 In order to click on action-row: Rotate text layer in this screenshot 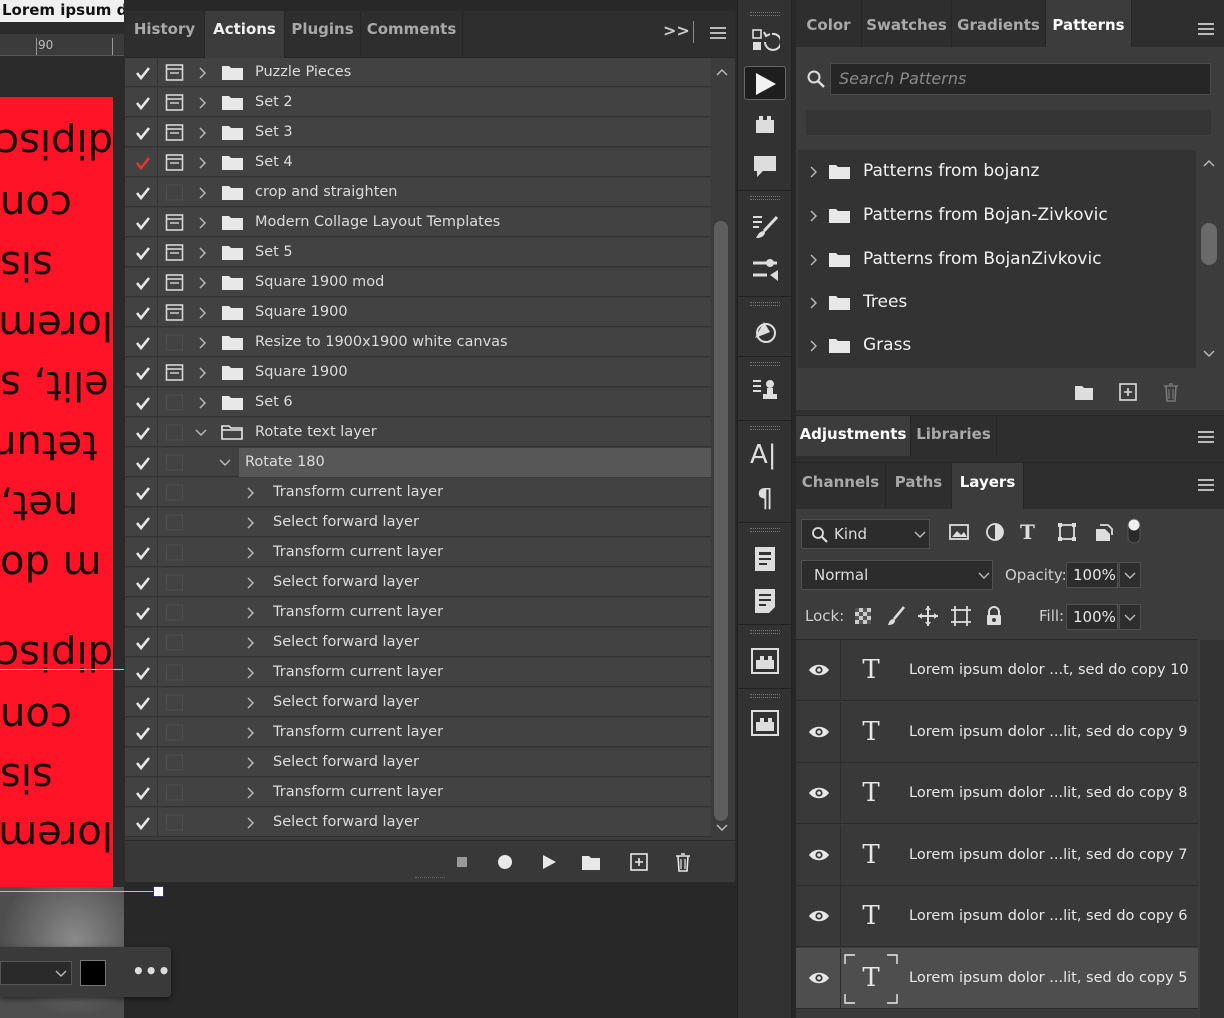, I will do `click(418, 432)`.